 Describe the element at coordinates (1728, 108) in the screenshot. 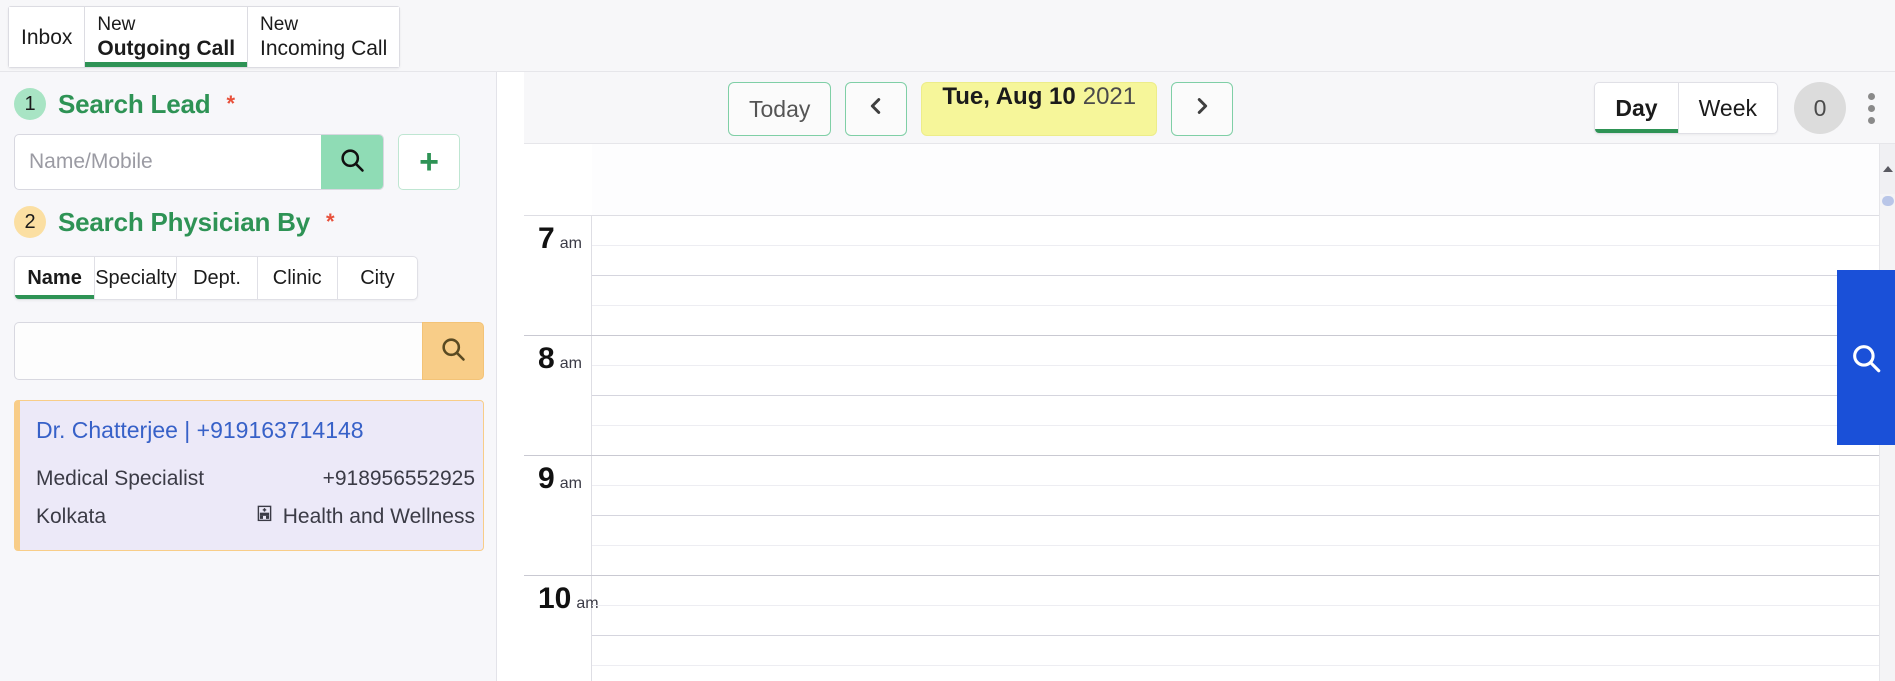

I see `view-toggle-week: Week` at that location.